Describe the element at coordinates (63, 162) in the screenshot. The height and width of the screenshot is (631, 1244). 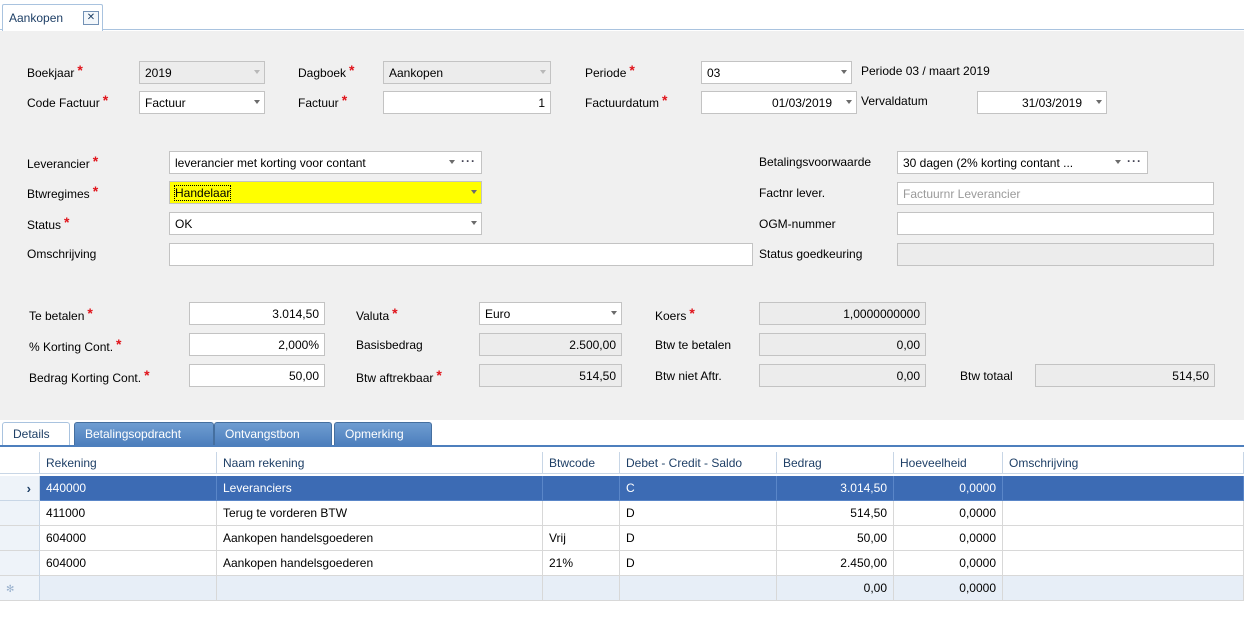
I see `leverancier-label: Leverancier *` at that location.